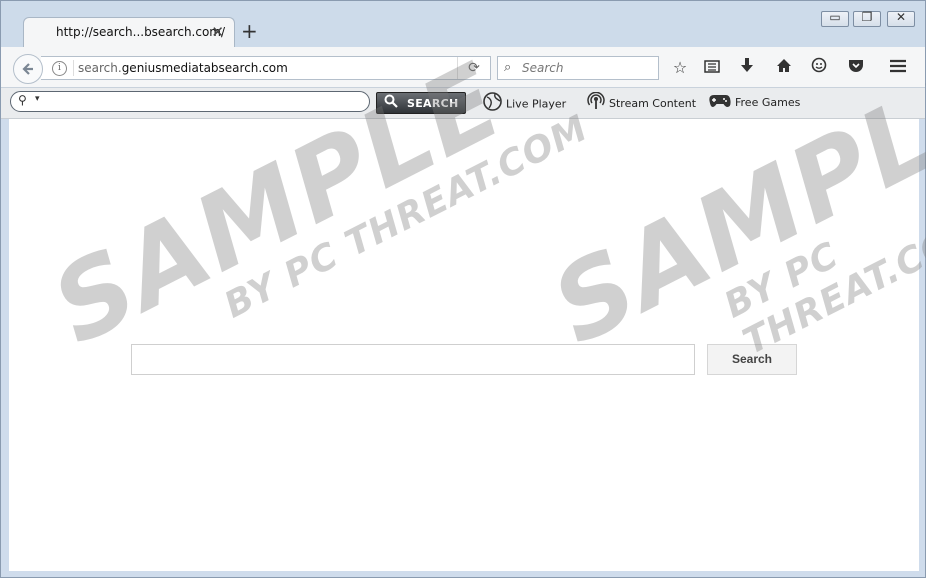 This screenshot has height=578, width=926. What do you see at coordinates (596, 103) in the screenshot?
I see `broadcast-icon` at bounding box center [596, 103].